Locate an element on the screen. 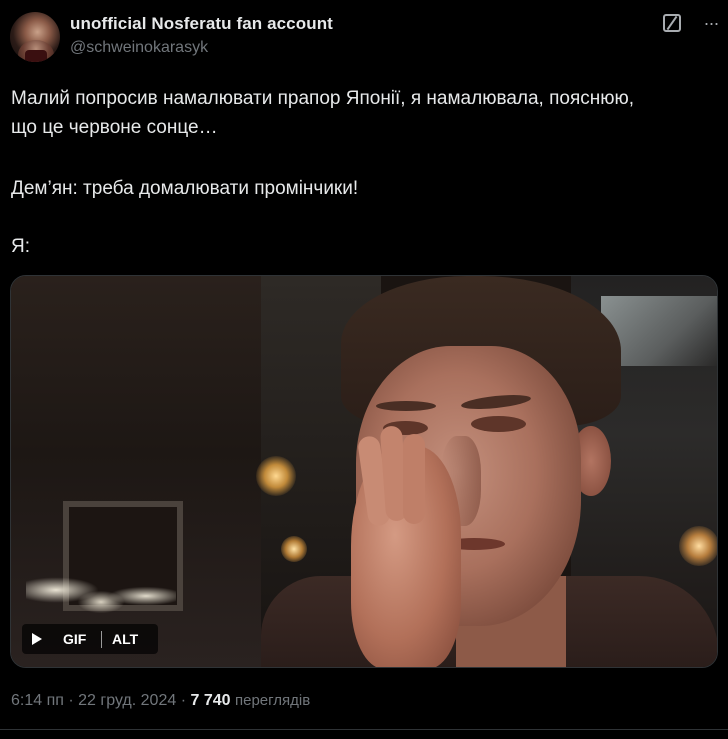 The height and width of the screenshot is (739, 728). avatar is located at coordinates (35, 37).